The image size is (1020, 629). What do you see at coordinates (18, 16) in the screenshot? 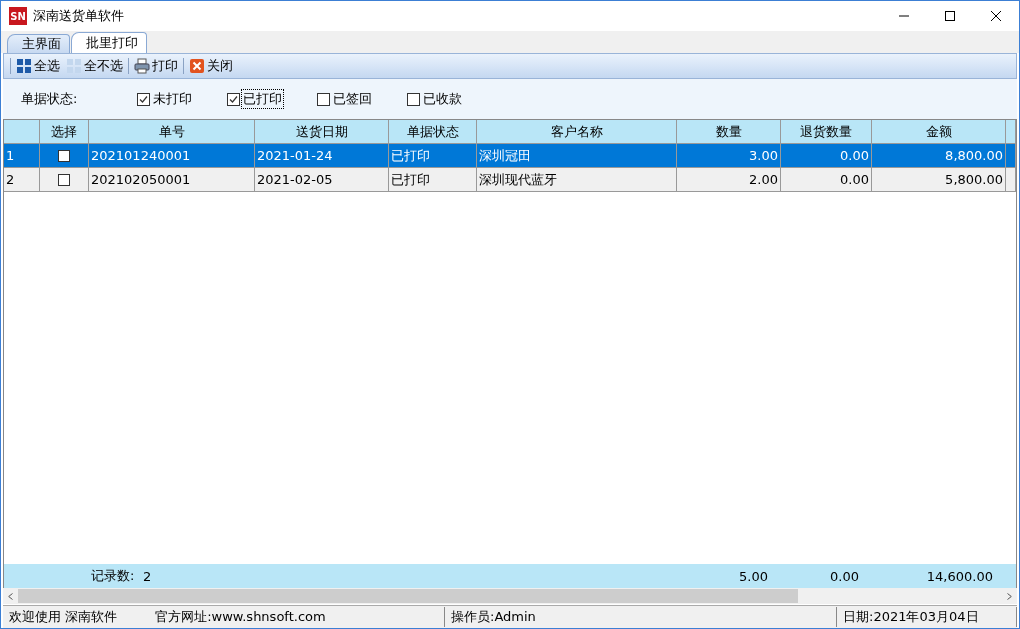
I see `app-logo: SN` at bounding box center [18, 16].